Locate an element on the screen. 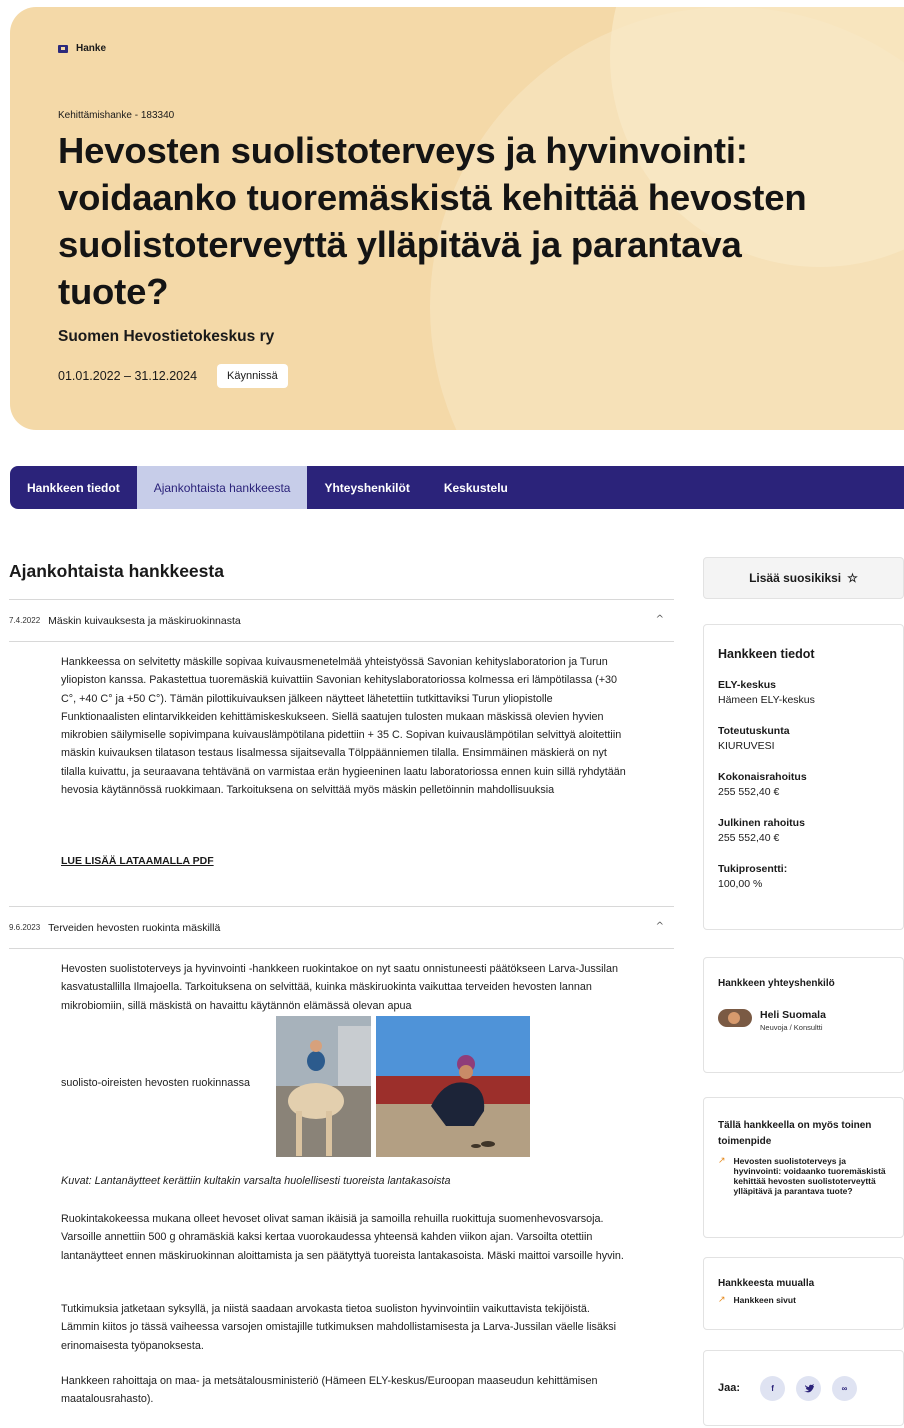 The image size is (904, 1428). add-favorite-button: Lisää suosikiksi ☆ is located at coordinates (803, 578).